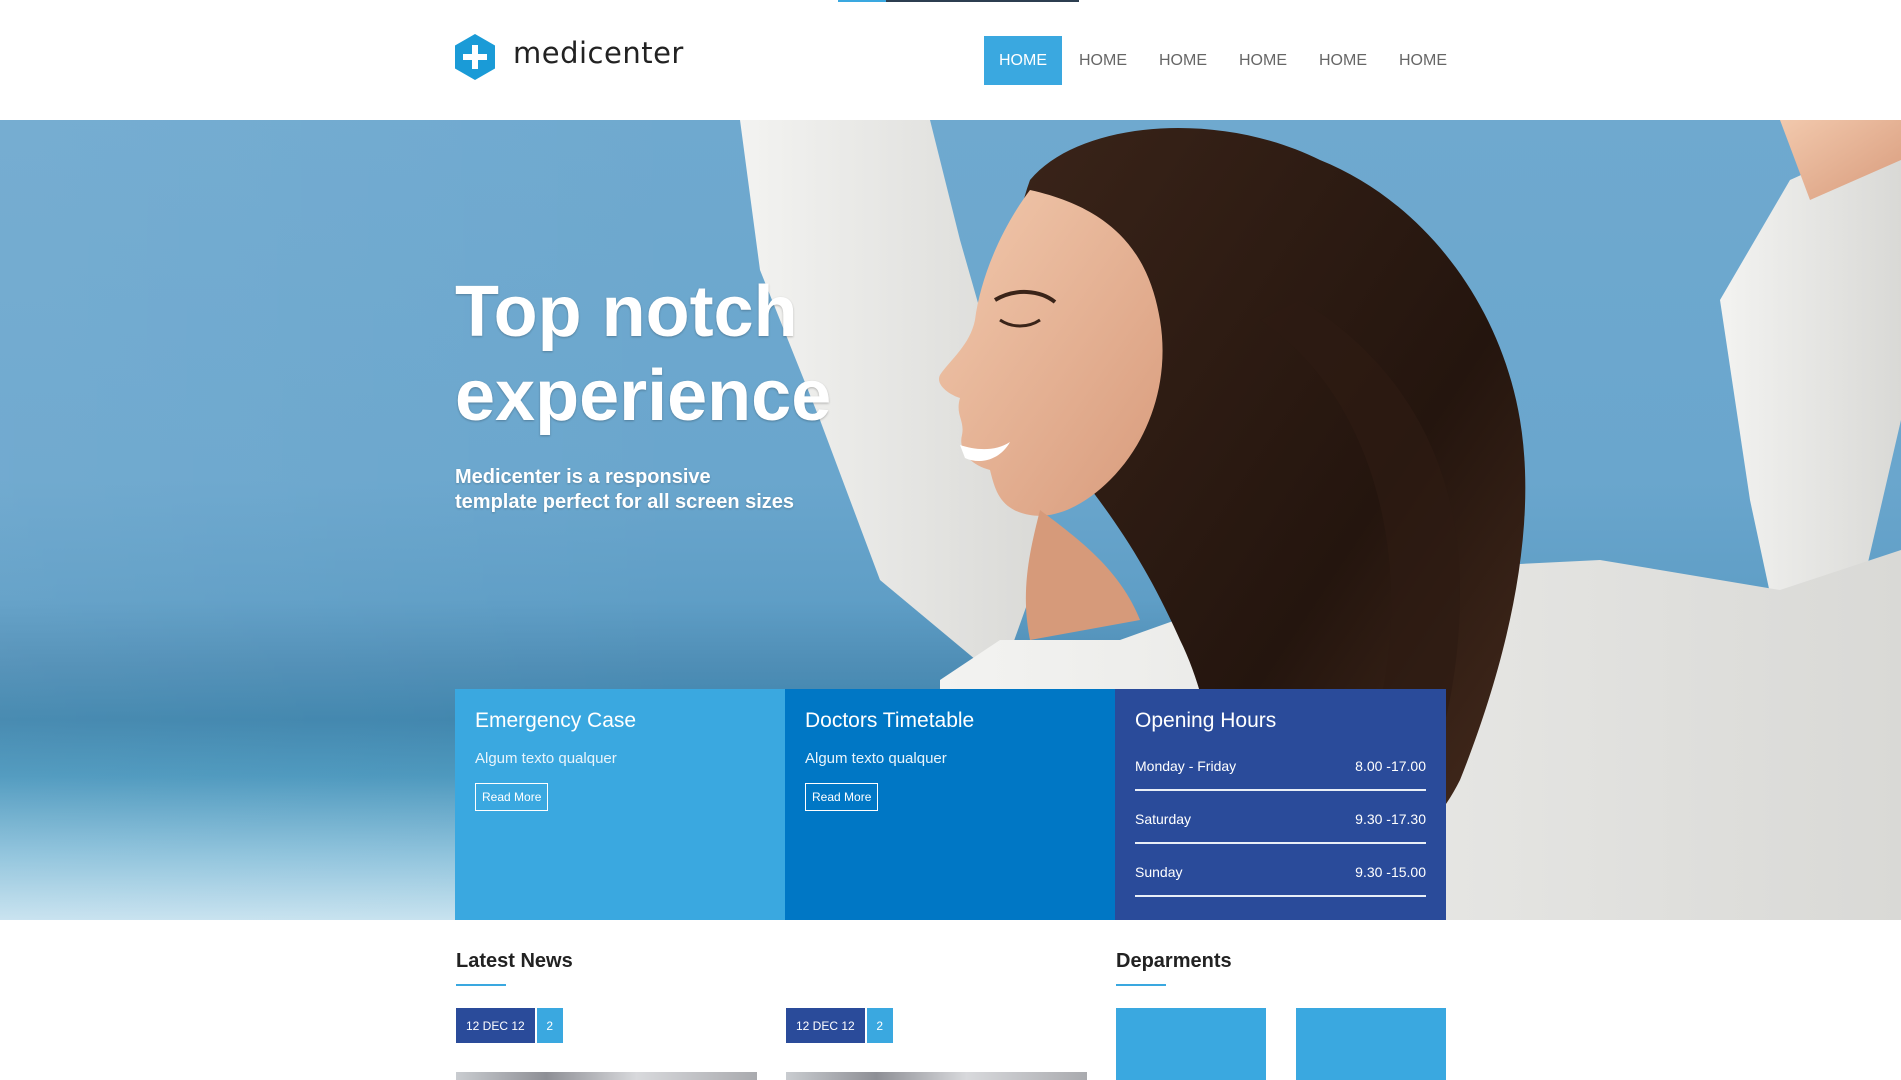 This screenshot has height=1080, width=1901. What do you see at coordinates (512, 797) in the screenshot?
I see `emergency-read-more-button: Read More` at bounding box center [512, 797].